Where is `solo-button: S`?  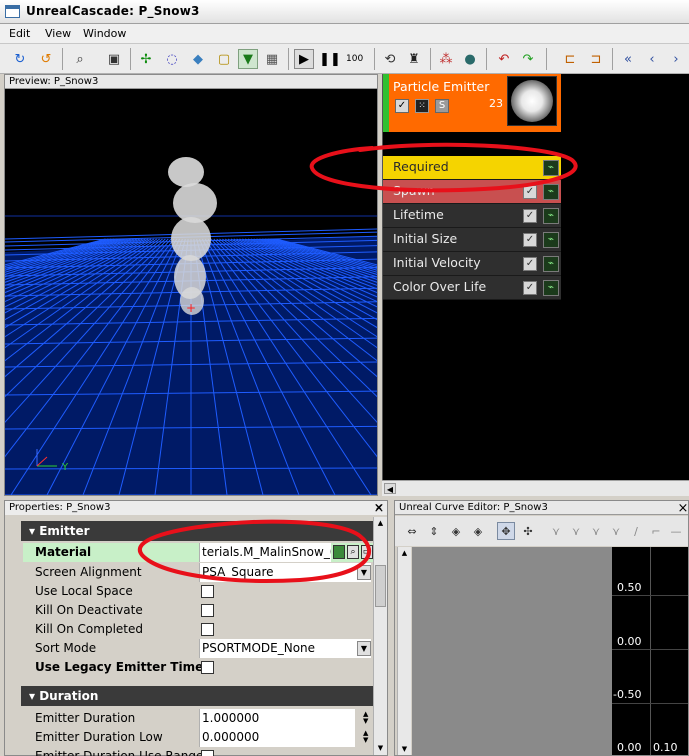
solo-button: S is located at coordinates (442, 106).